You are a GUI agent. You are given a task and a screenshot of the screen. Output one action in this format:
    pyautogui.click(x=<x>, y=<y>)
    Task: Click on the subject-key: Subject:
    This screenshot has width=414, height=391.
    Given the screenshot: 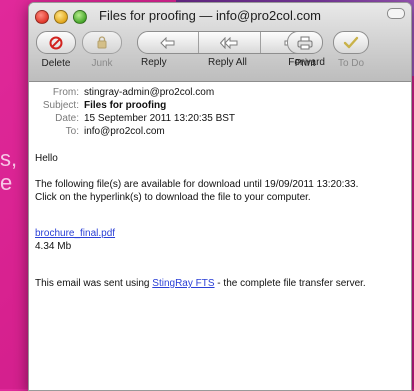 What is the action you would take?
    pyautogui.click(x=60, y=105)
    